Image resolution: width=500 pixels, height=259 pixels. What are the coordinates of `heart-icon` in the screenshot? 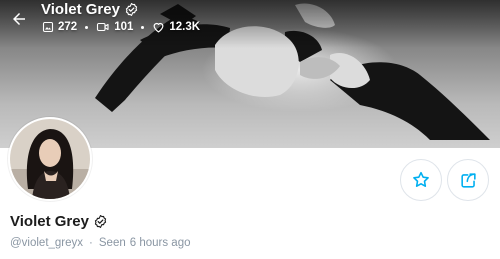 It's located at (158, 27).